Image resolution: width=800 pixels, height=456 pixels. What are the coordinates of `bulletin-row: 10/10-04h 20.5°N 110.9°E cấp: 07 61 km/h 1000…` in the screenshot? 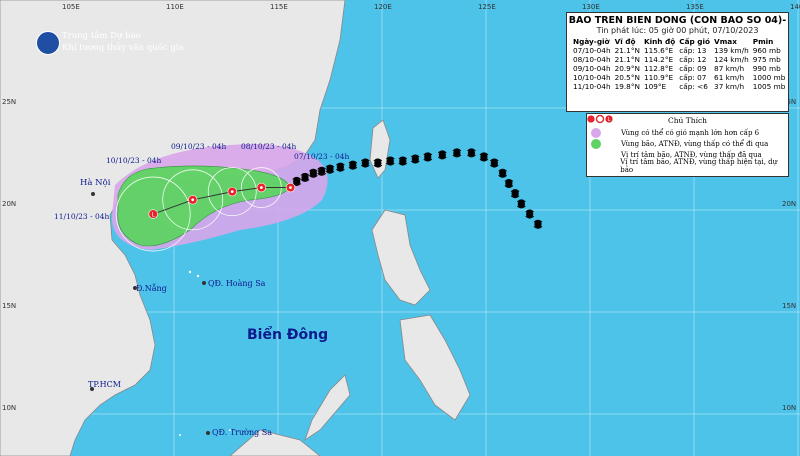 It's located at (679, 77).